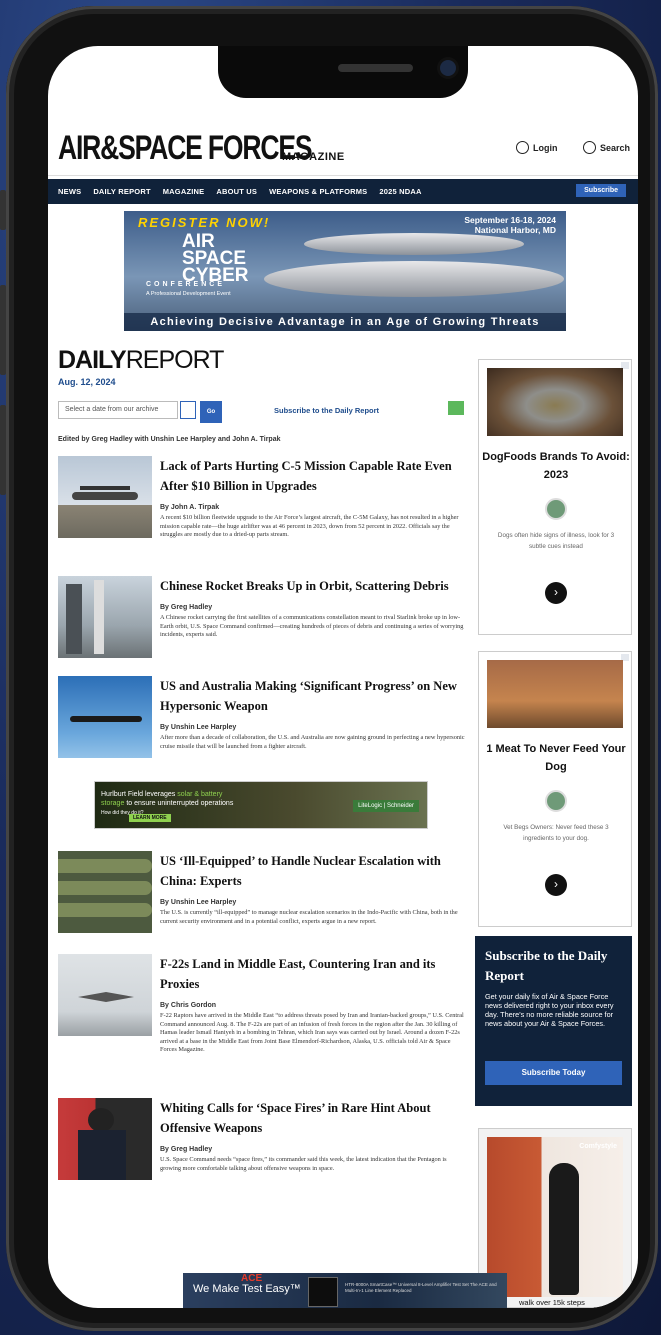  What do you see at coordinates (456, 408) in the screenshot?
I see `share-icon` at bounding box center [456, 408].